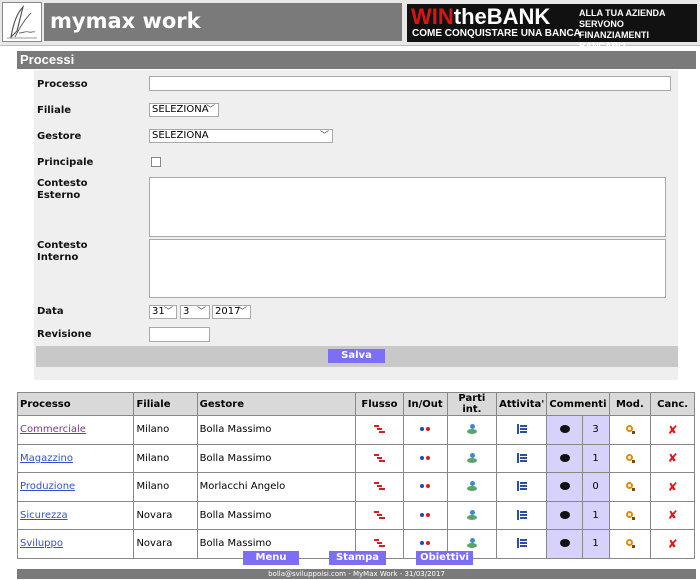 This screenshot has width=700, height=580. What do you see at coordinates (356, 356) in the screenshot?
I see `save-button: Salva` at bounding box center [356, 356].